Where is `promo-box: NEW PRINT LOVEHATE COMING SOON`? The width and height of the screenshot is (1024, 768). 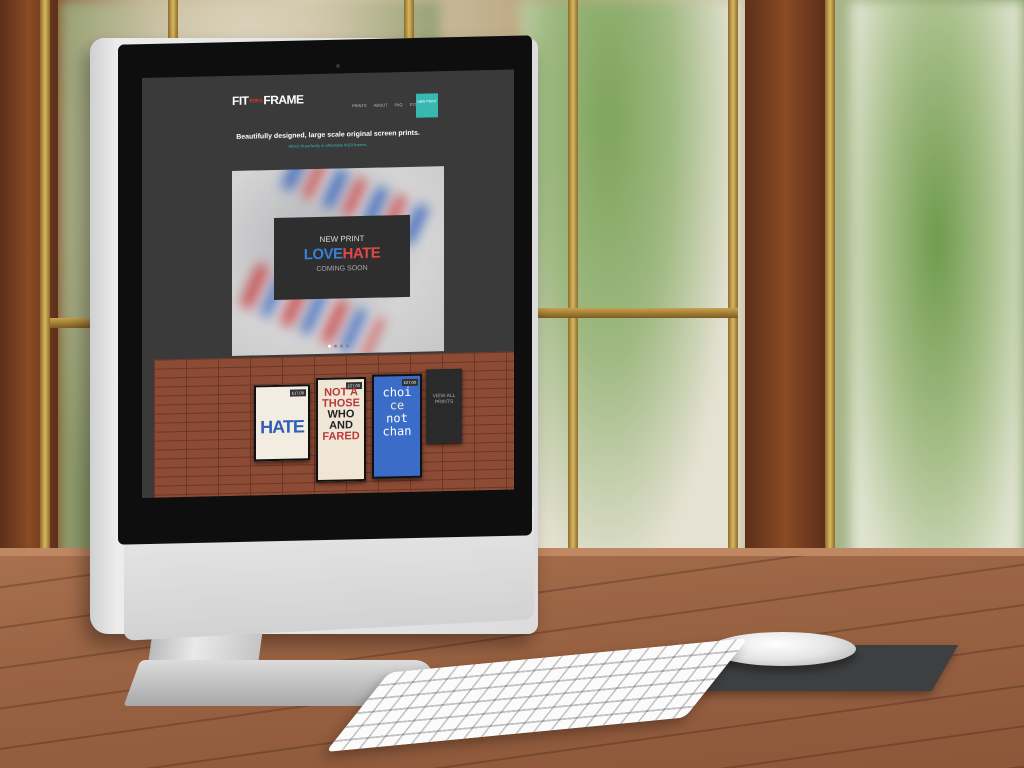
promo-box: NEW PRINT LOVEHATE COMING SOON is located at coordinates (342, 257).